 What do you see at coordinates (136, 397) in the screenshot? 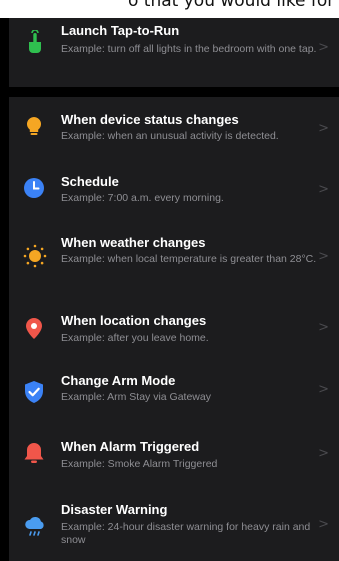
I see `item-description: Example: Arm Stay via Gateway` at bounding box center [136, 397].